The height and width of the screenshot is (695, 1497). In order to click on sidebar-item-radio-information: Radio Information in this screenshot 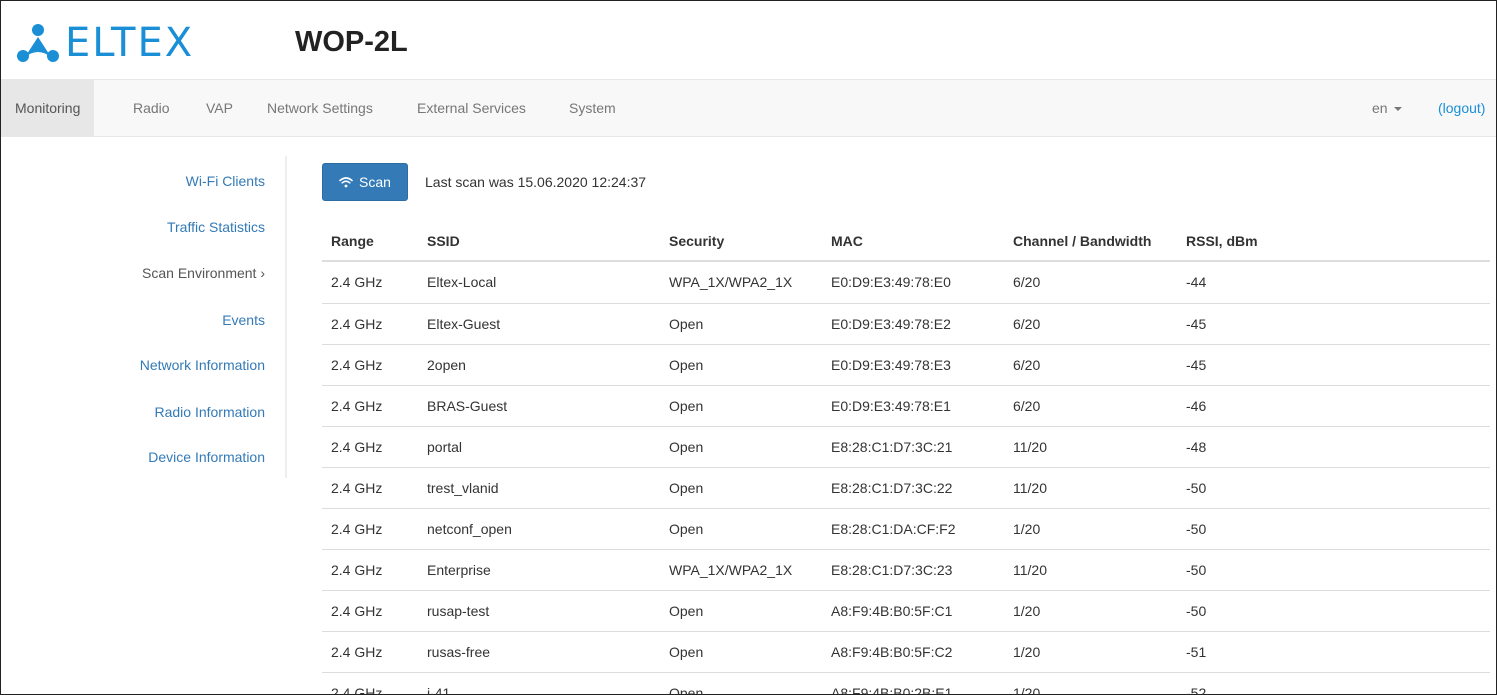, I will do `click(209, 412)`.